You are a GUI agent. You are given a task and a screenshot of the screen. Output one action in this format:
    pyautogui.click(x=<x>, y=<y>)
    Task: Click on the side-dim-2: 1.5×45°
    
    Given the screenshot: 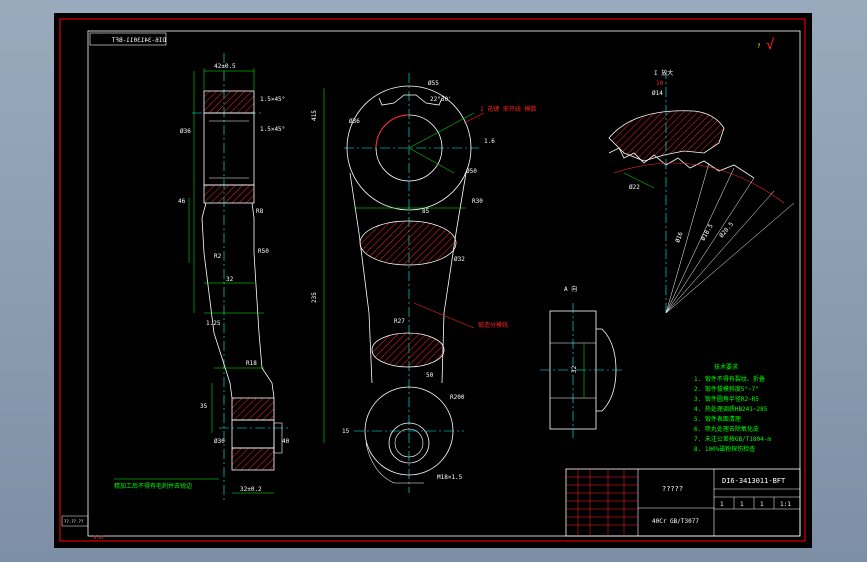 What is the action you would take?
    pyautogui.click(x=272, y=129)
    